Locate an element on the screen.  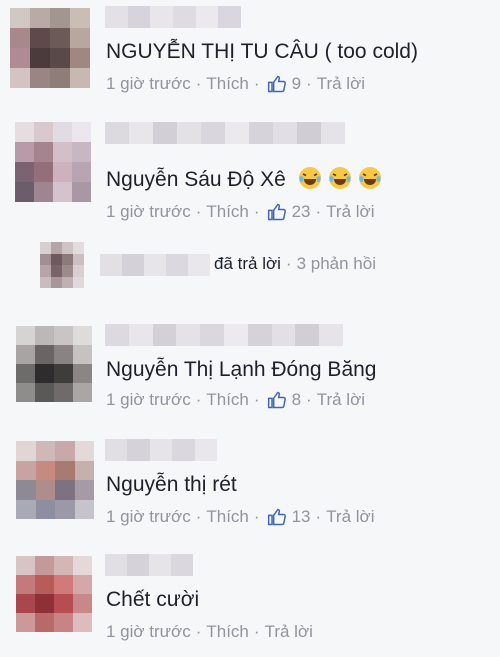
reply-avatar is located at coordinates (62, 265).